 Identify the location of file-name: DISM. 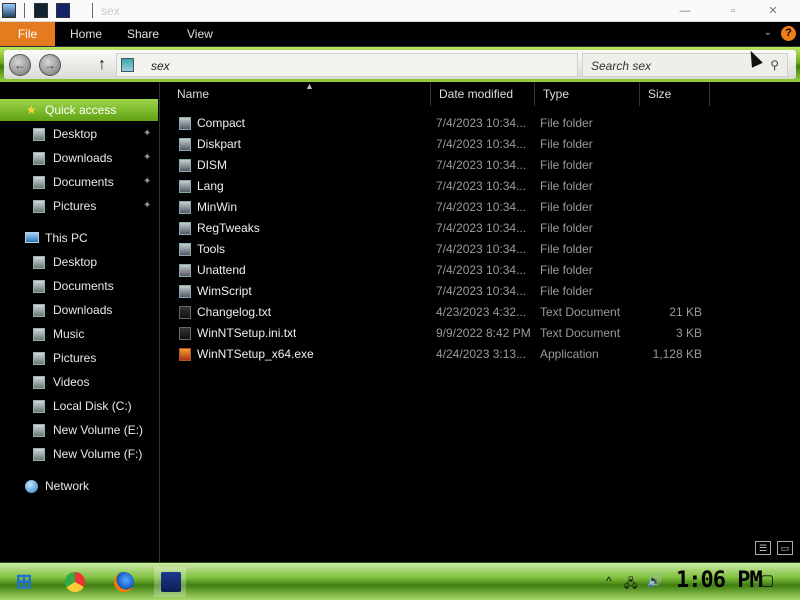
(212, 165).